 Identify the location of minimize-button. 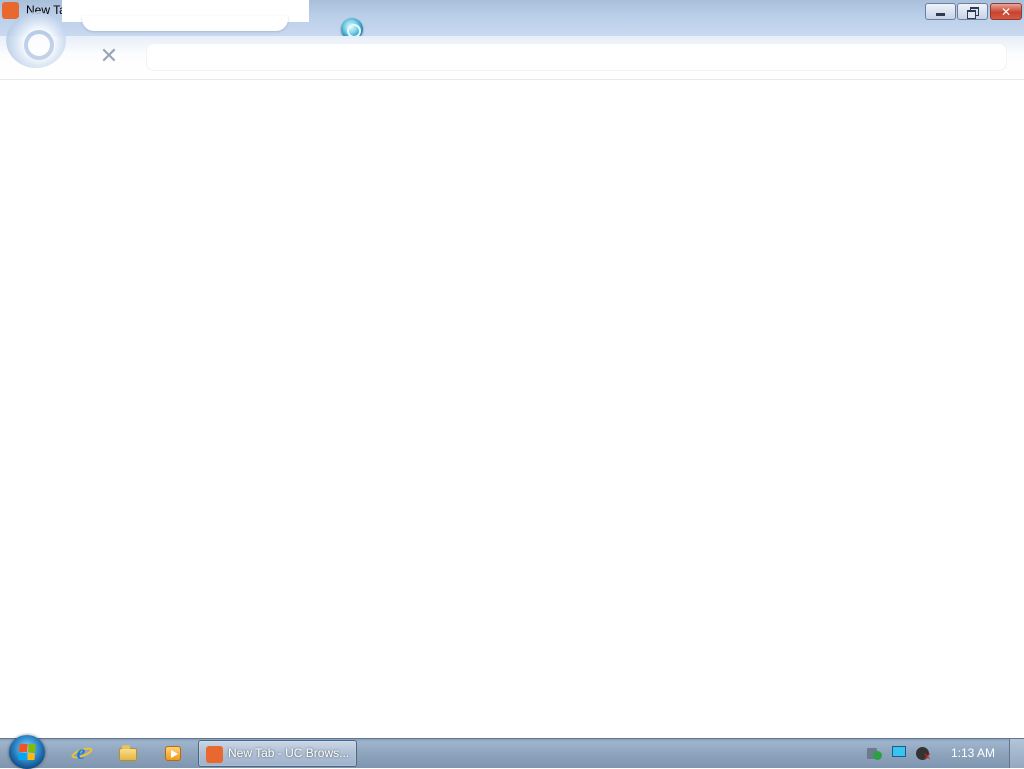
(940, 11).